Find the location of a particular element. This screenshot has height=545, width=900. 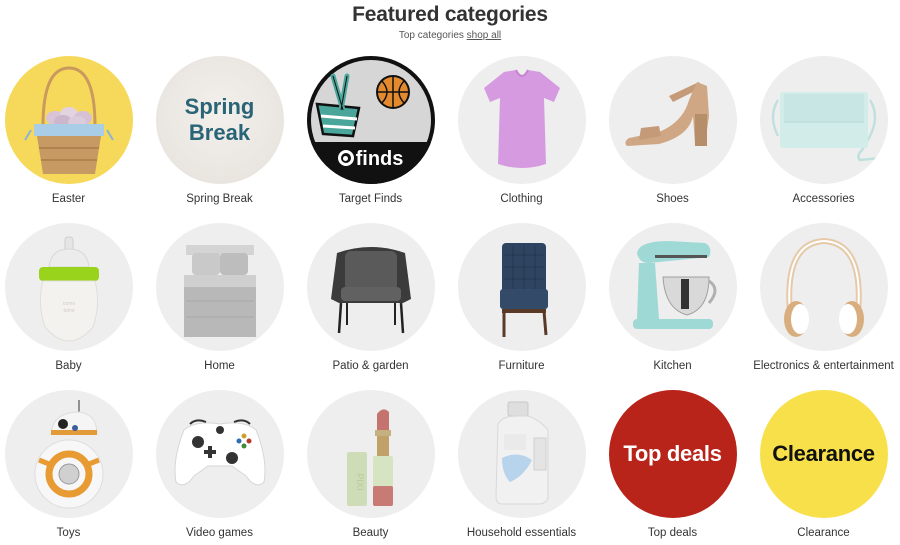

category-tile-baby: como tomo Baby is located at coordinates (72, 298).